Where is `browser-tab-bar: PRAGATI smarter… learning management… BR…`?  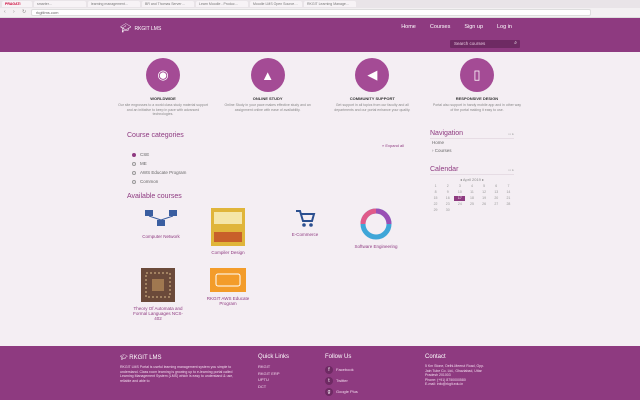
browser-tab-bar: PRAGATI smarter… learning management… BR… is located at coordinates (320, 4).